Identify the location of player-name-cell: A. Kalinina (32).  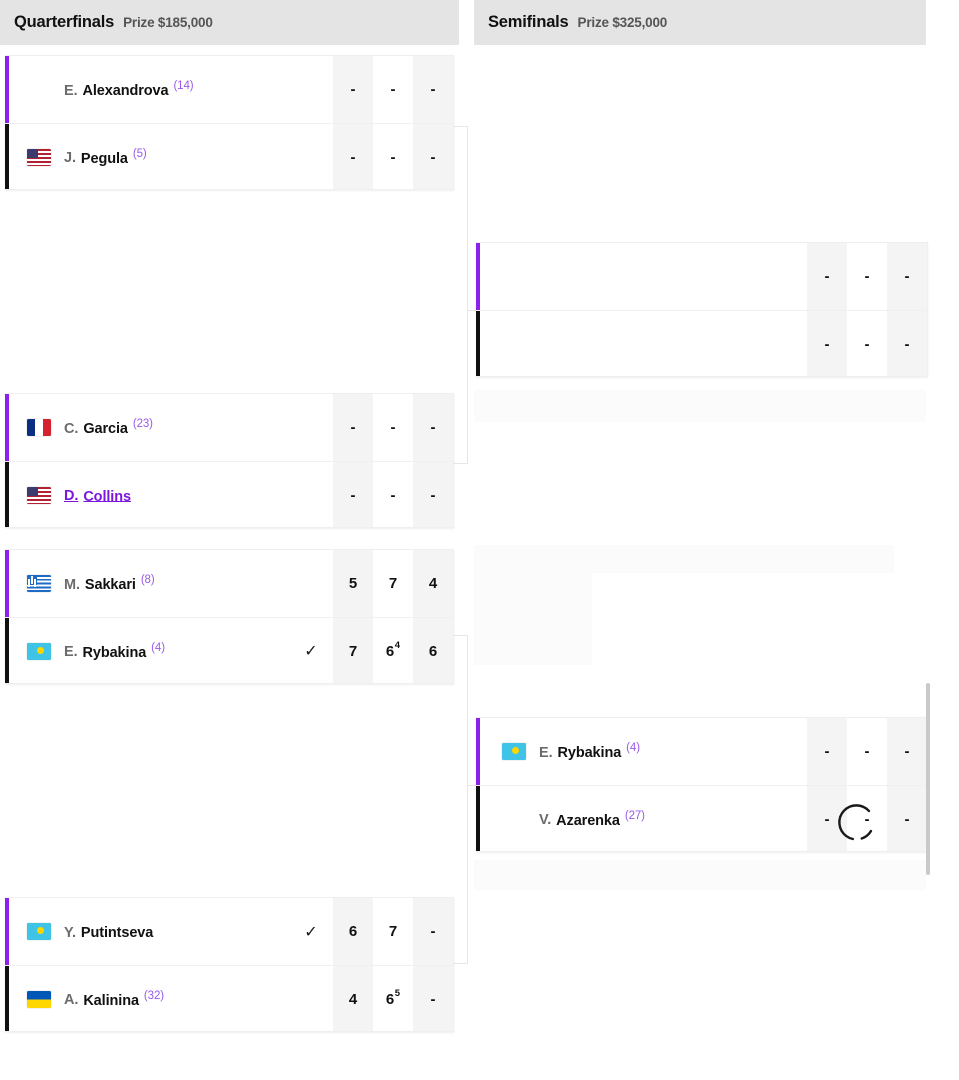
(149, 998).